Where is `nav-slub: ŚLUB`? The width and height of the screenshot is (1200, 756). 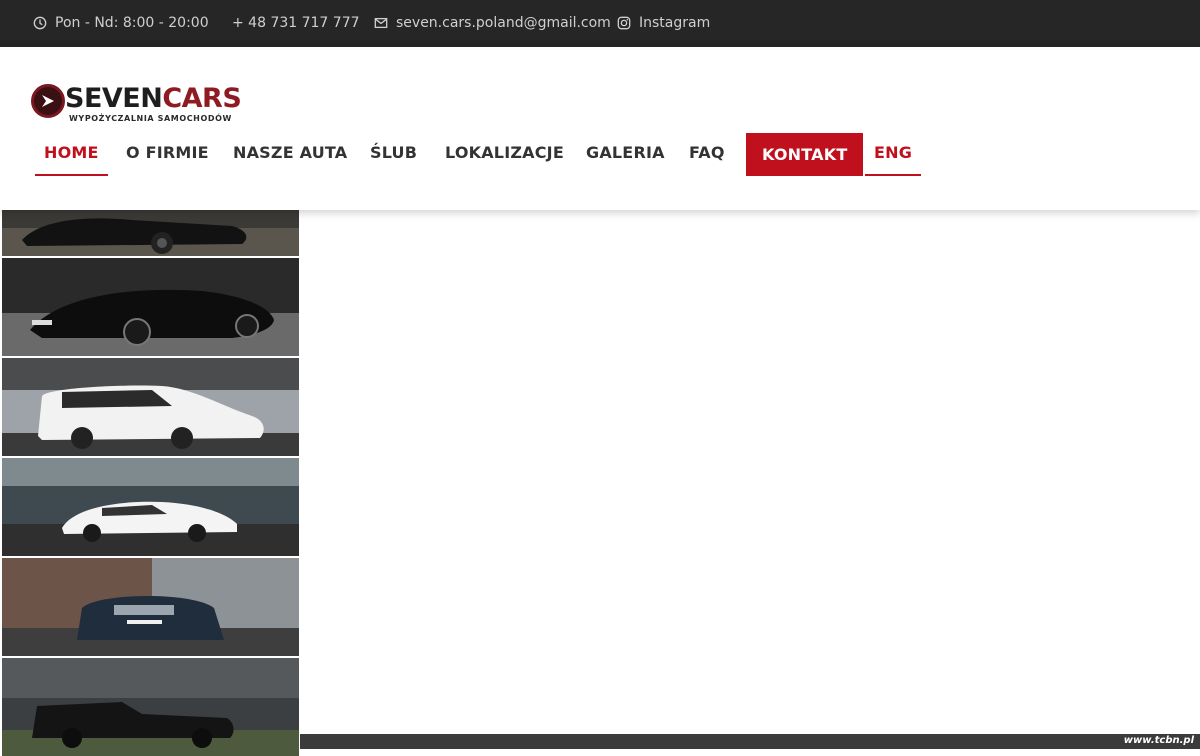 nav-slub: ŚLUB is located at coordinates (393, 154).